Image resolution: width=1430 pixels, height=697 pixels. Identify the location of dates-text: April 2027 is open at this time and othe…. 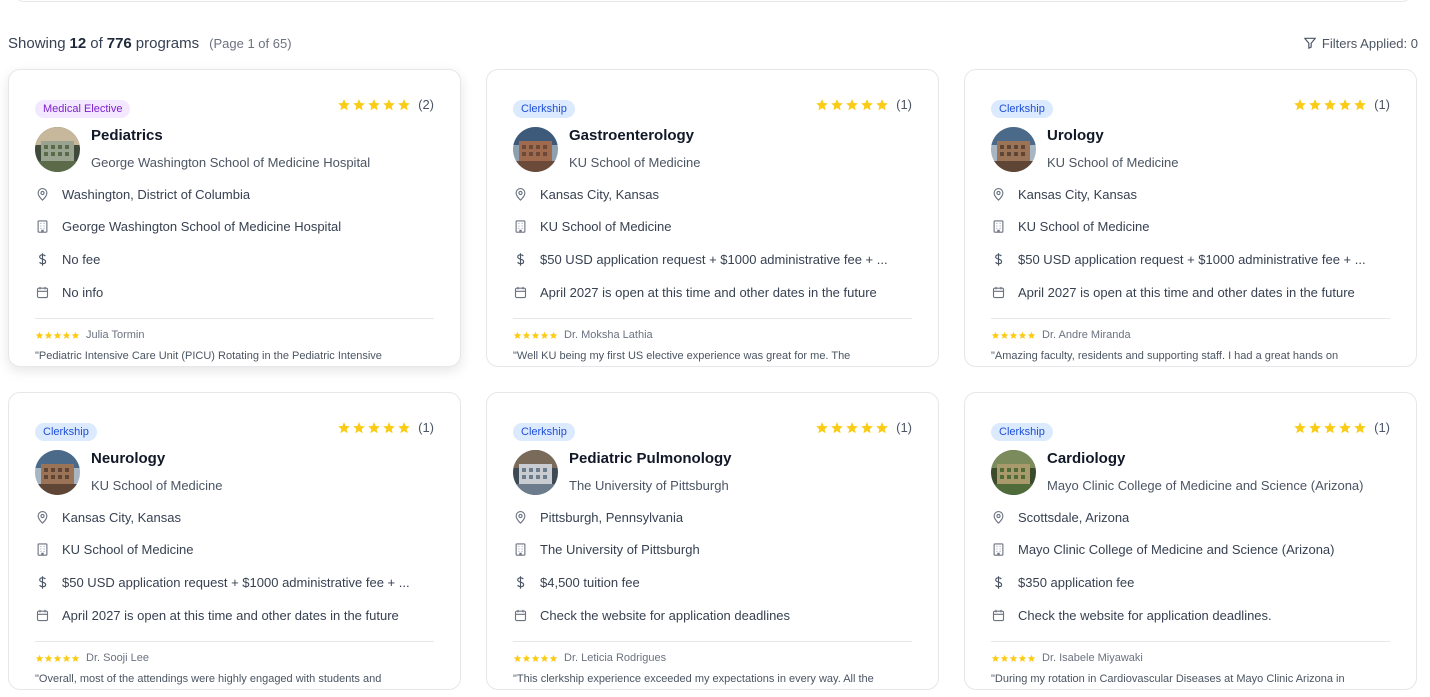
(230, 615).